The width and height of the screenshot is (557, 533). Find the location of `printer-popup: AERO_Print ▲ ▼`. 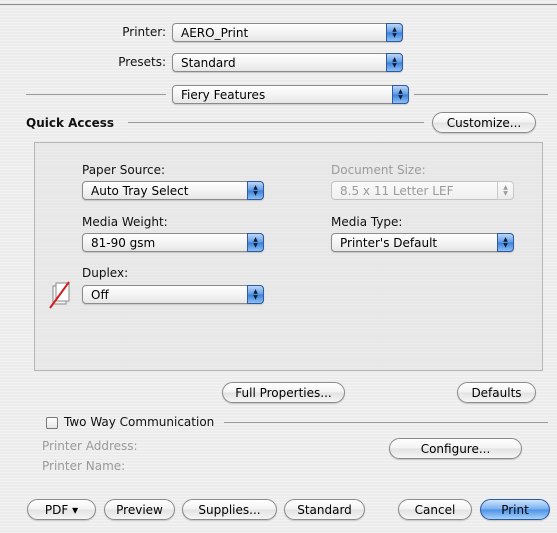

printer-popup: AERO_Print ▲ ▼ is located at coordinates (287, 32).